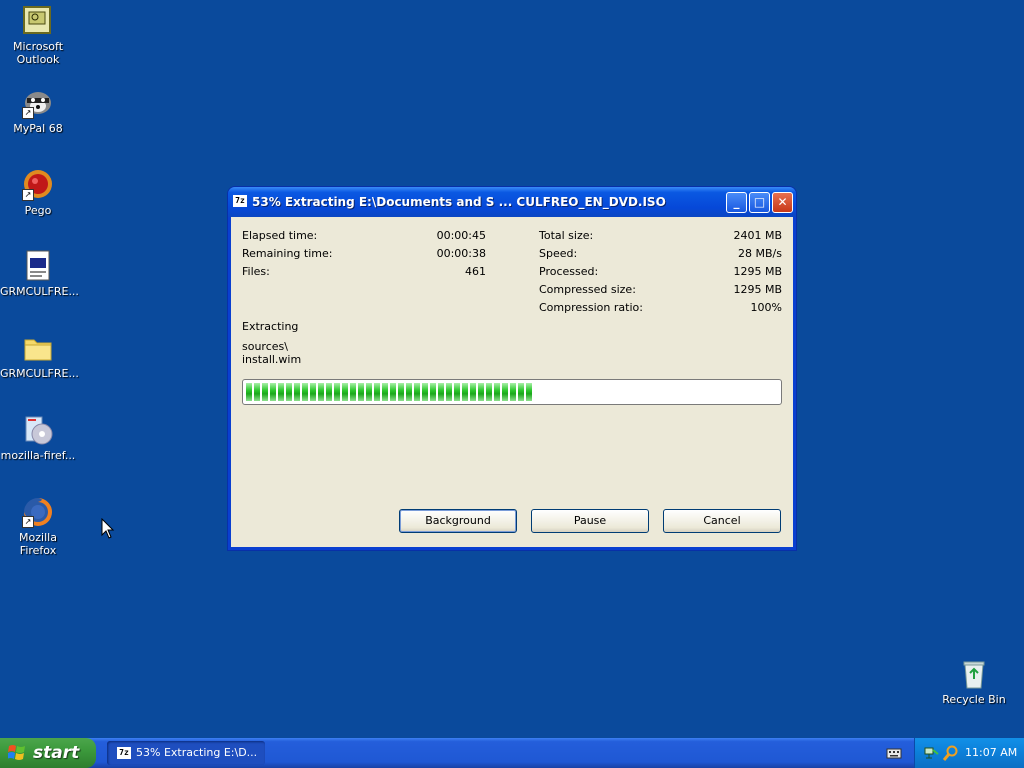 The image size is (1024, 768). I want to click on 7zip-task-icon: 7z, so click(124, 753).